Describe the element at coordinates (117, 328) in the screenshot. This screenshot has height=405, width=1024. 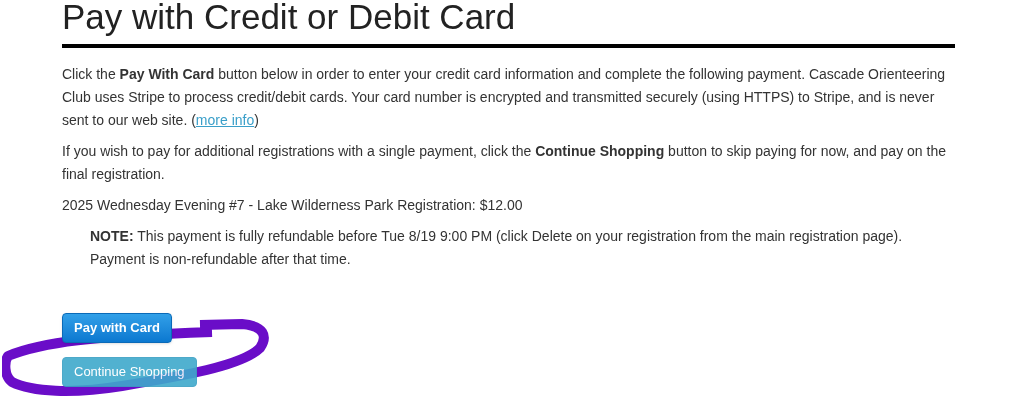
I see `pay-button: Pay with Card` at that location.